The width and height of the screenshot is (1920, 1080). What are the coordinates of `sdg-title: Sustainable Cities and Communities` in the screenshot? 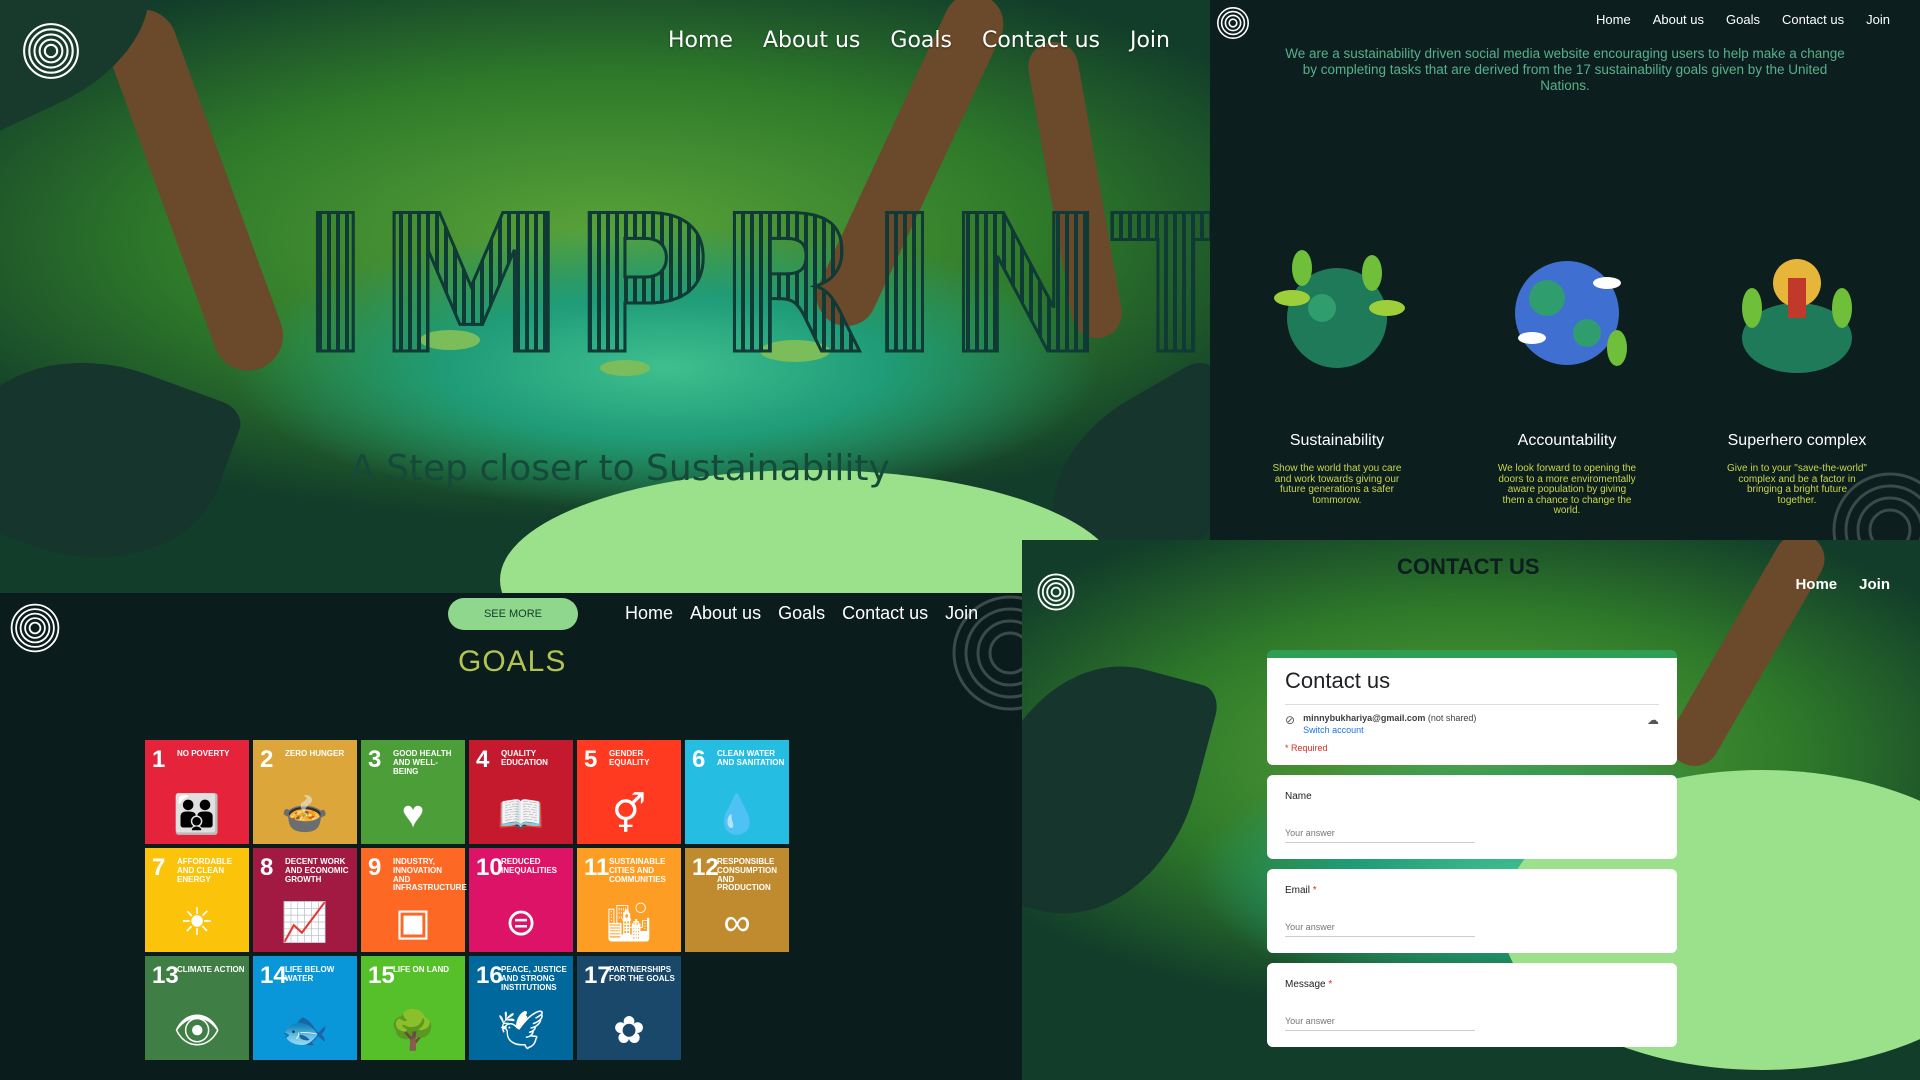 It's located at (637, 870).